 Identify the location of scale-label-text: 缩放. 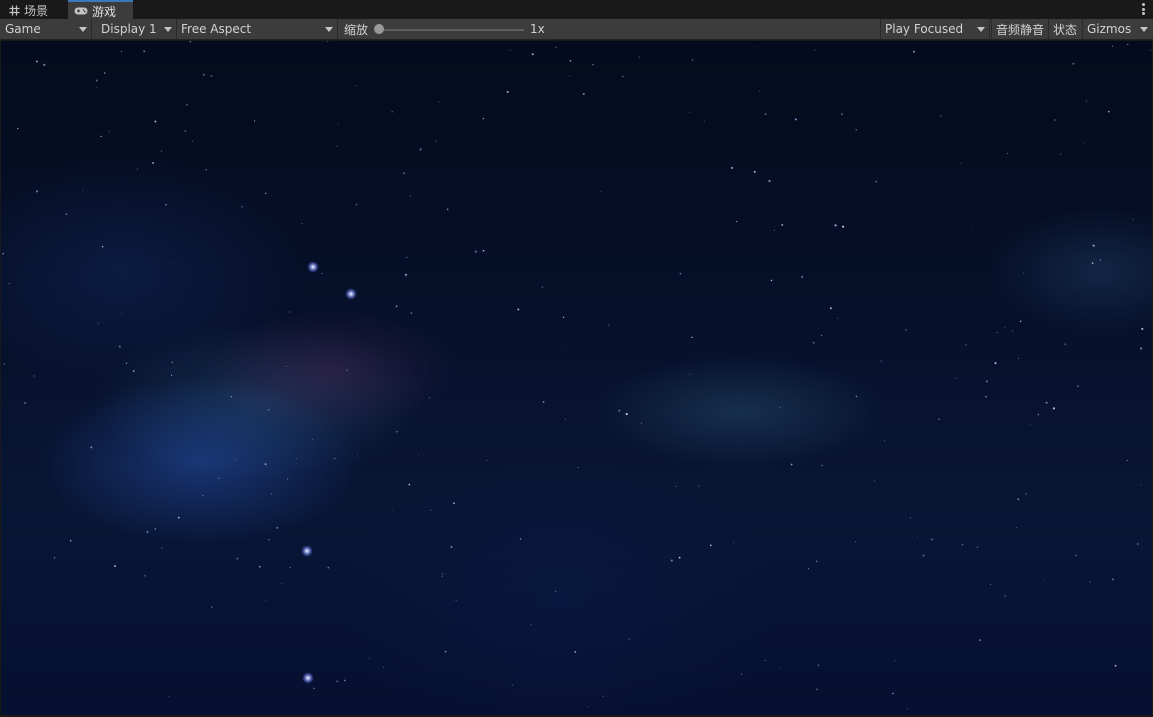
(356, 29).